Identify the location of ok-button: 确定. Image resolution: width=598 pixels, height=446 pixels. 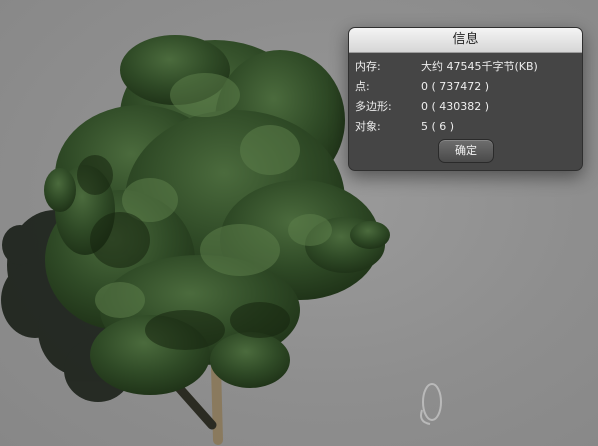
(466, 151).